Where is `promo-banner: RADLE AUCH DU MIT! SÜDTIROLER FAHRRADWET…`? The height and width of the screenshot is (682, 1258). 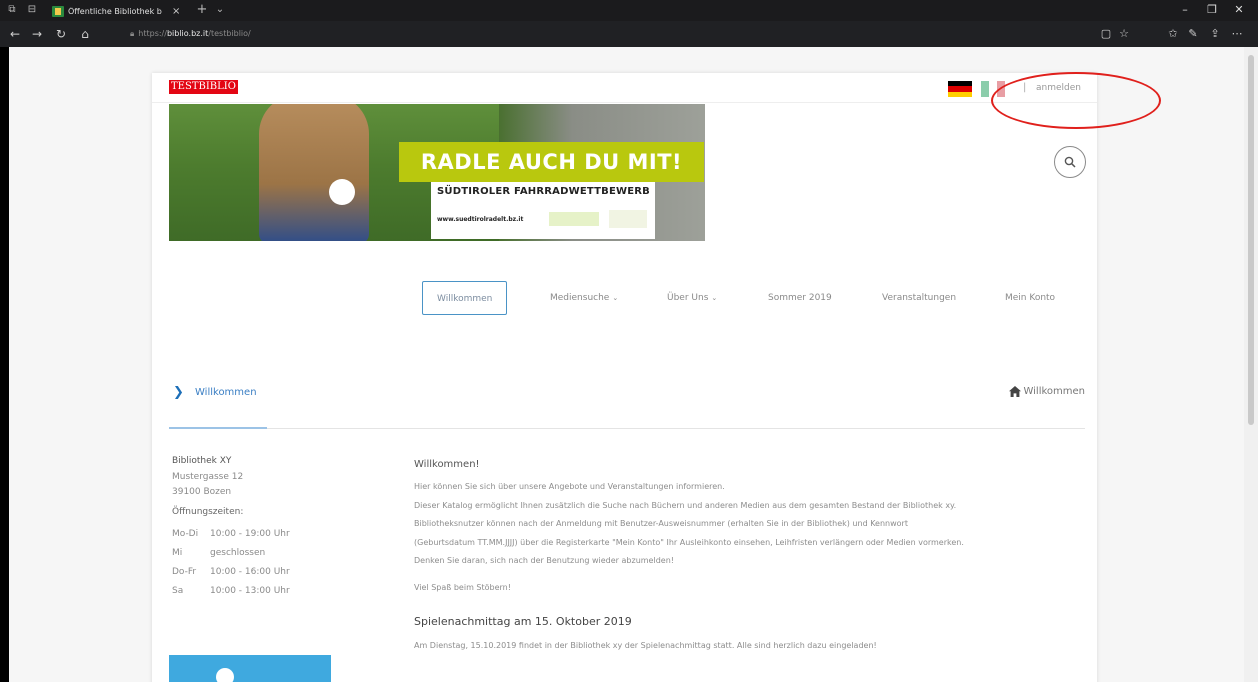
promo-banner: RADLE AUCH DU MIT! SÜDTIROLER FAHRRADWET… is located at coordinates (437, 172).